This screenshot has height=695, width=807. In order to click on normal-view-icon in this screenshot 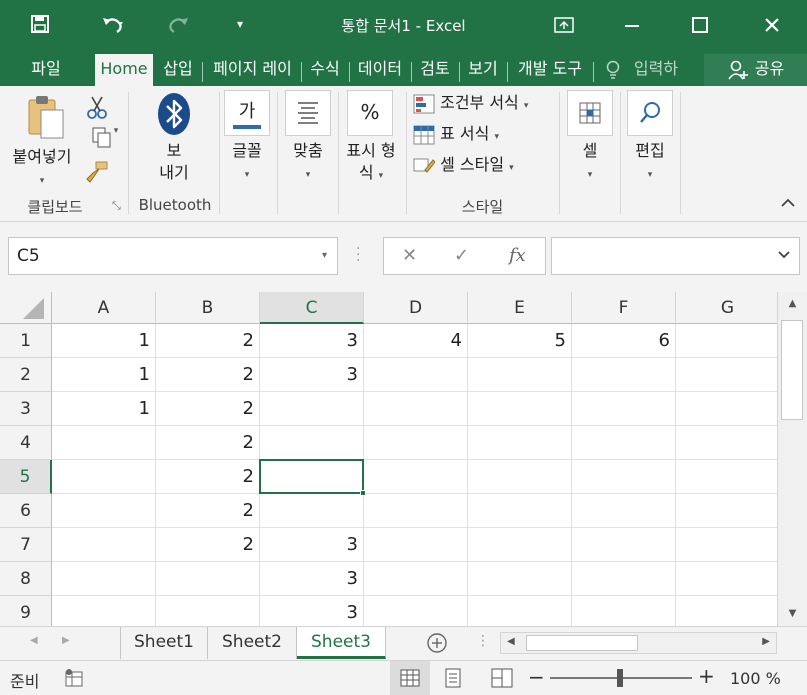, I will do `click(410, 678)`.